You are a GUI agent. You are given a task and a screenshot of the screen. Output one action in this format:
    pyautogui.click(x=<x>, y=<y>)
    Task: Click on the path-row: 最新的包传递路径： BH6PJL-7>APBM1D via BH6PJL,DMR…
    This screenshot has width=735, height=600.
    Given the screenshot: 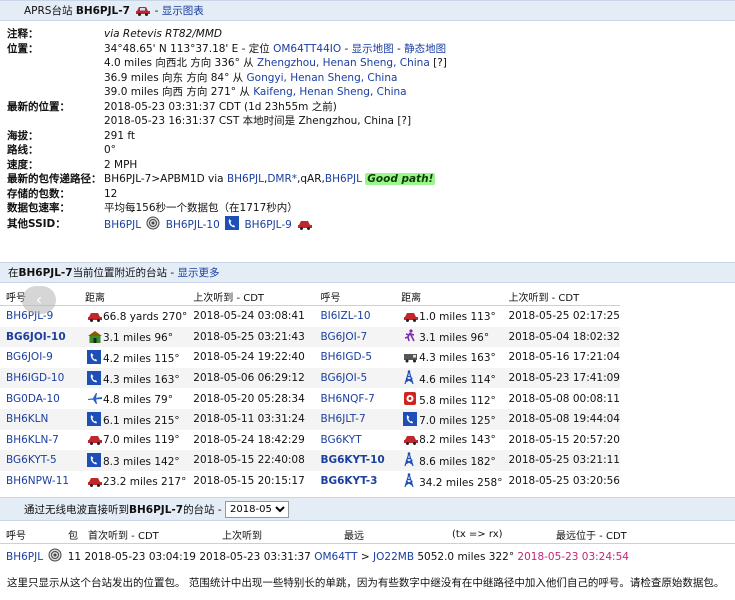 What is the action you would take?
    pyautogui.click(x=367, y=179)
    